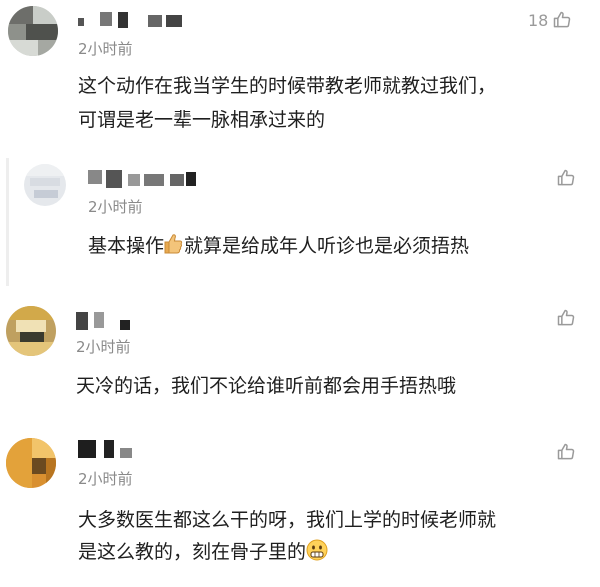 This screenshot has height=587, width=600. What do you see at coordinates (287, 86) in the screenshot?
I see `comment-text-line-1: 这个动作在我当学生的时候带教老师就教过我们，` at bounding box center [287, 86].